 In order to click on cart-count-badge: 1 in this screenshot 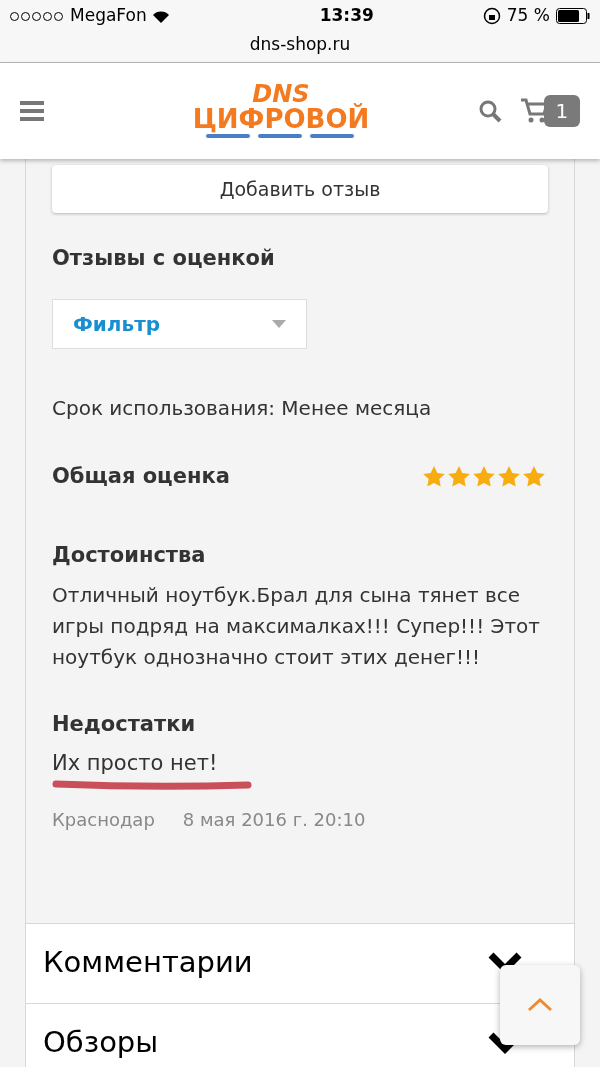, I will do `click(562, 111)`.